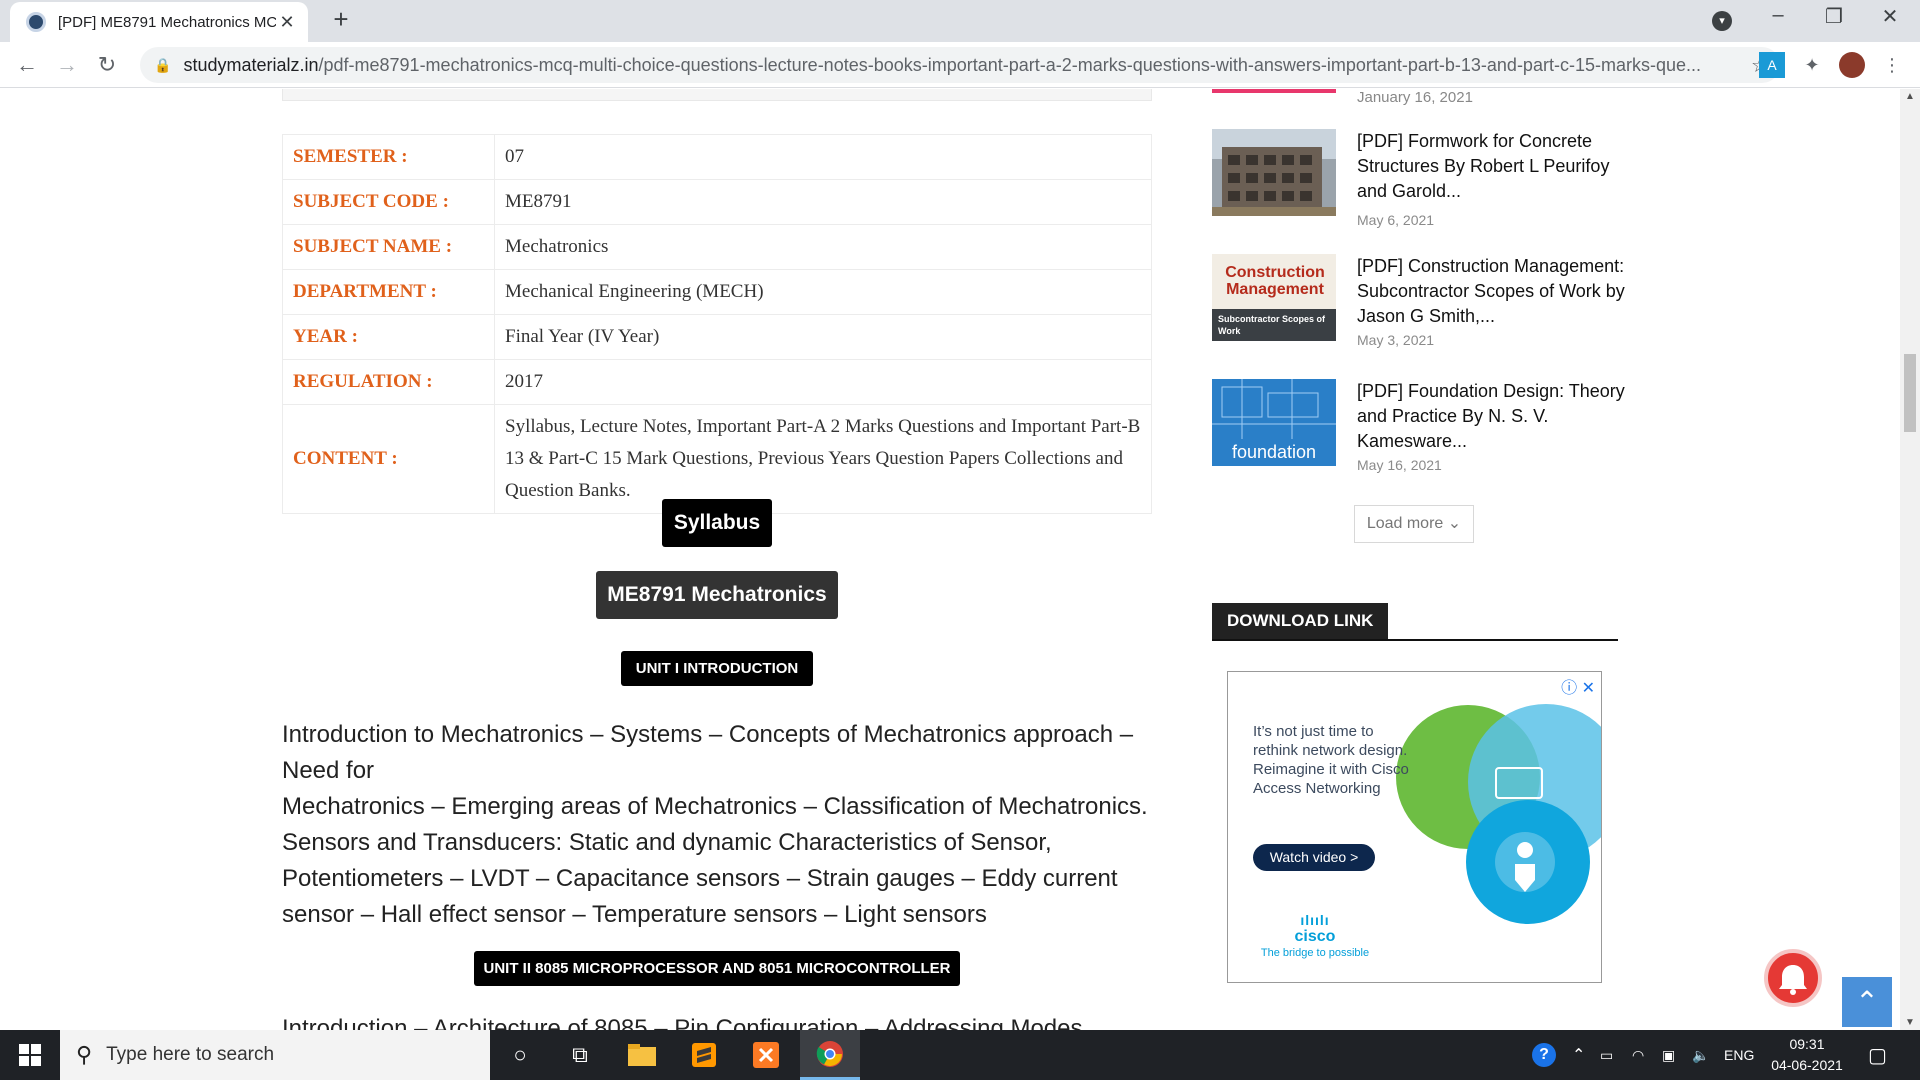 The height and width of the screenshot is (1080, 1920). Describe the element at coordinates (1722, 21) in the screenshot. I see `tab-search-icon: ▾` at that location.